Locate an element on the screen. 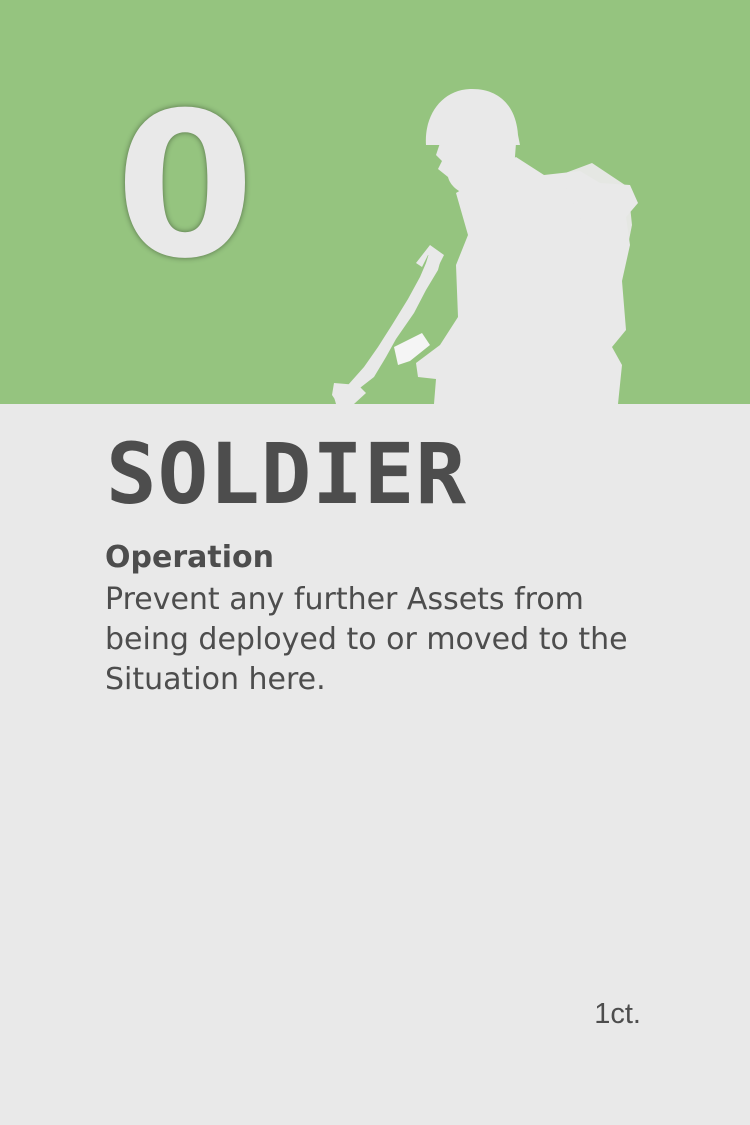 The height and width of the screenshot is (1125, 750). card-title: SOLDIER is located at coordinates (287, 474).